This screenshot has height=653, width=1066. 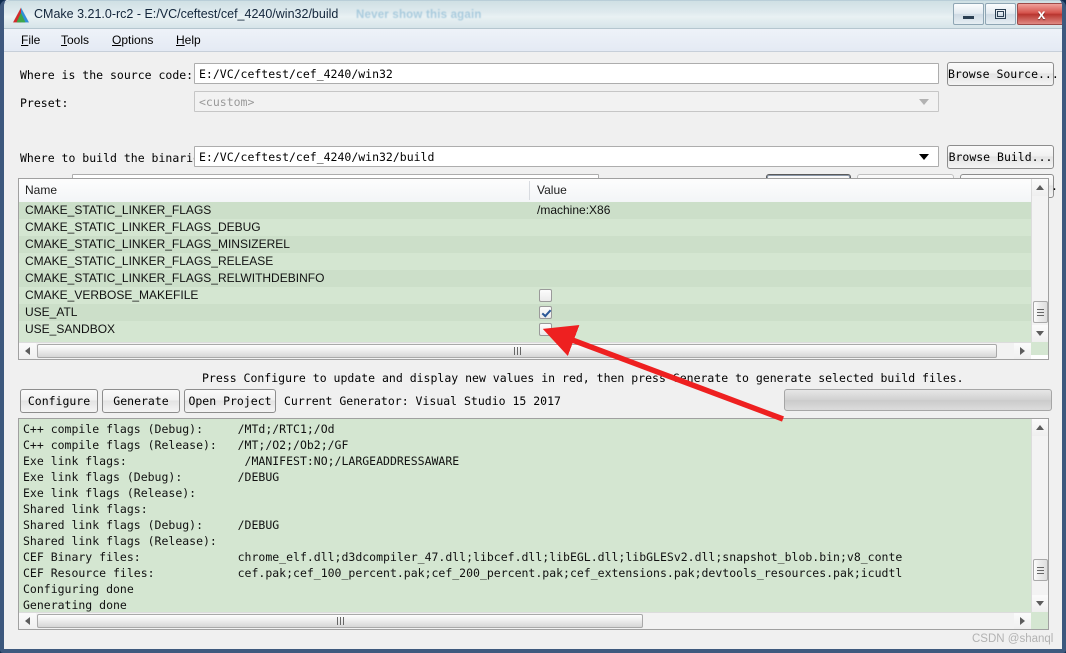 I want to click on horizontal-scroll-thumb, so click(x=517, y=351).